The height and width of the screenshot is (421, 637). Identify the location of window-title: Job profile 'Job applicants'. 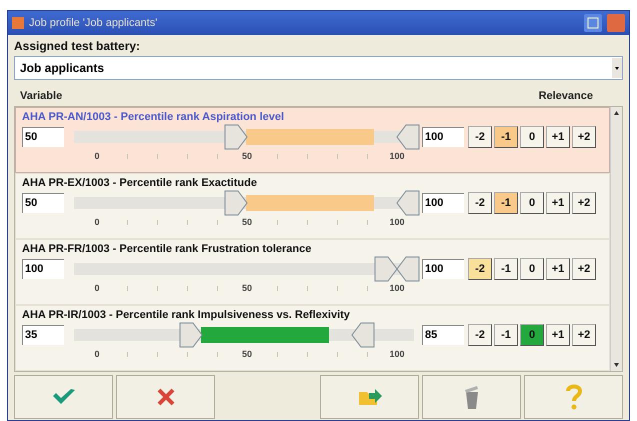
(93, 23).